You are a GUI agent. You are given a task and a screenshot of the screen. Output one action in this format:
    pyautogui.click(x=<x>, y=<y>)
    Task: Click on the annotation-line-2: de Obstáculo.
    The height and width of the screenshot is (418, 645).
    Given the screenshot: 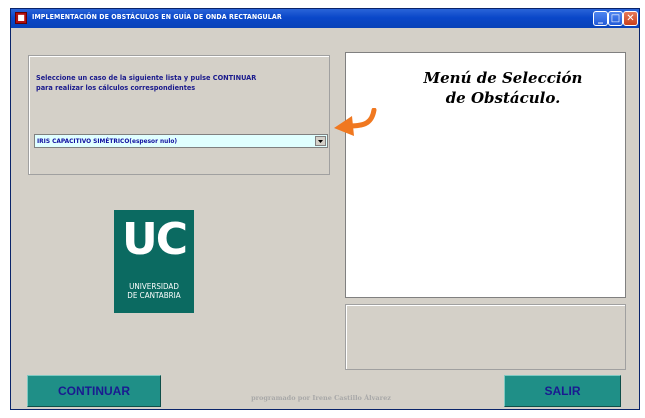 What is the action you would take?
    pyautogui.click(x=503, y=98)
    